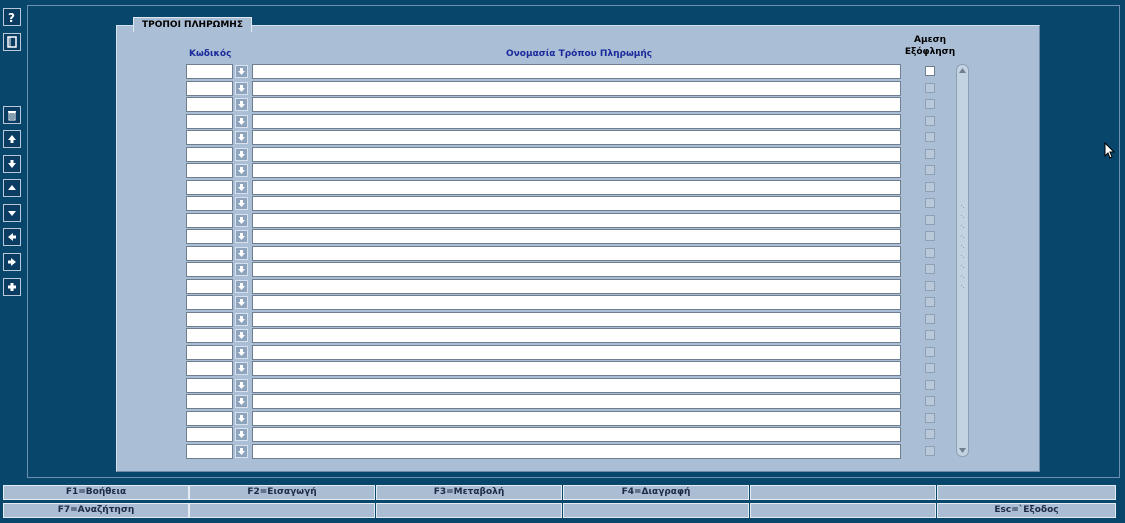 The height and width of the screenshot is (523, 1125). What do you see at coordinates (12, 17) in the screenshot?
I see `help-icon: ?` at bounding box center [12, 17].